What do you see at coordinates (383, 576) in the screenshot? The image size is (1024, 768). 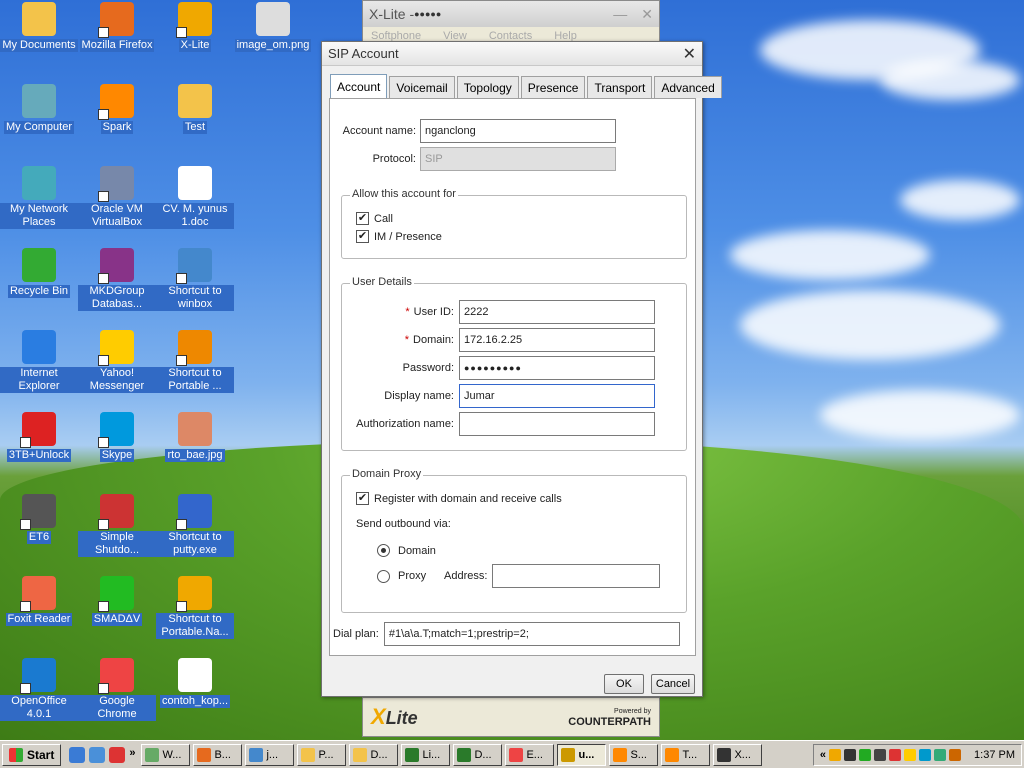 I see `proxy-radio` at bounding box center [383, 576].